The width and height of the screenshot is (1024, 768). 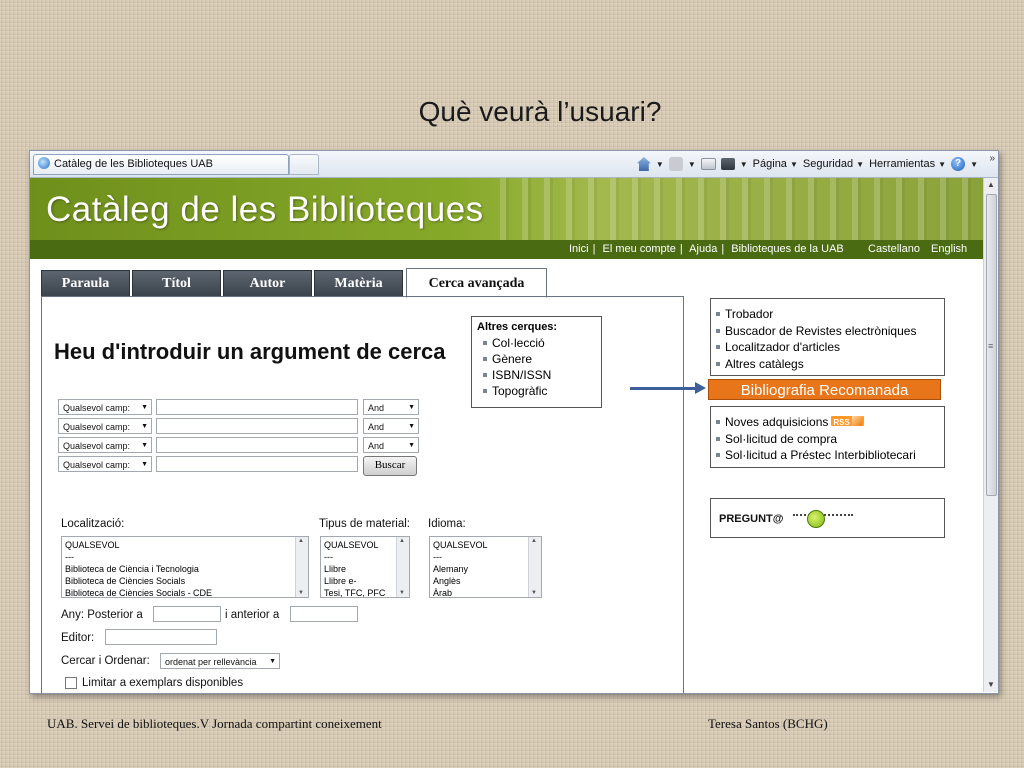 What do you see at coordinates (359, 581) in the screenshot?
I see `list-item: Llibre e-` at bounding box center [359, 581].